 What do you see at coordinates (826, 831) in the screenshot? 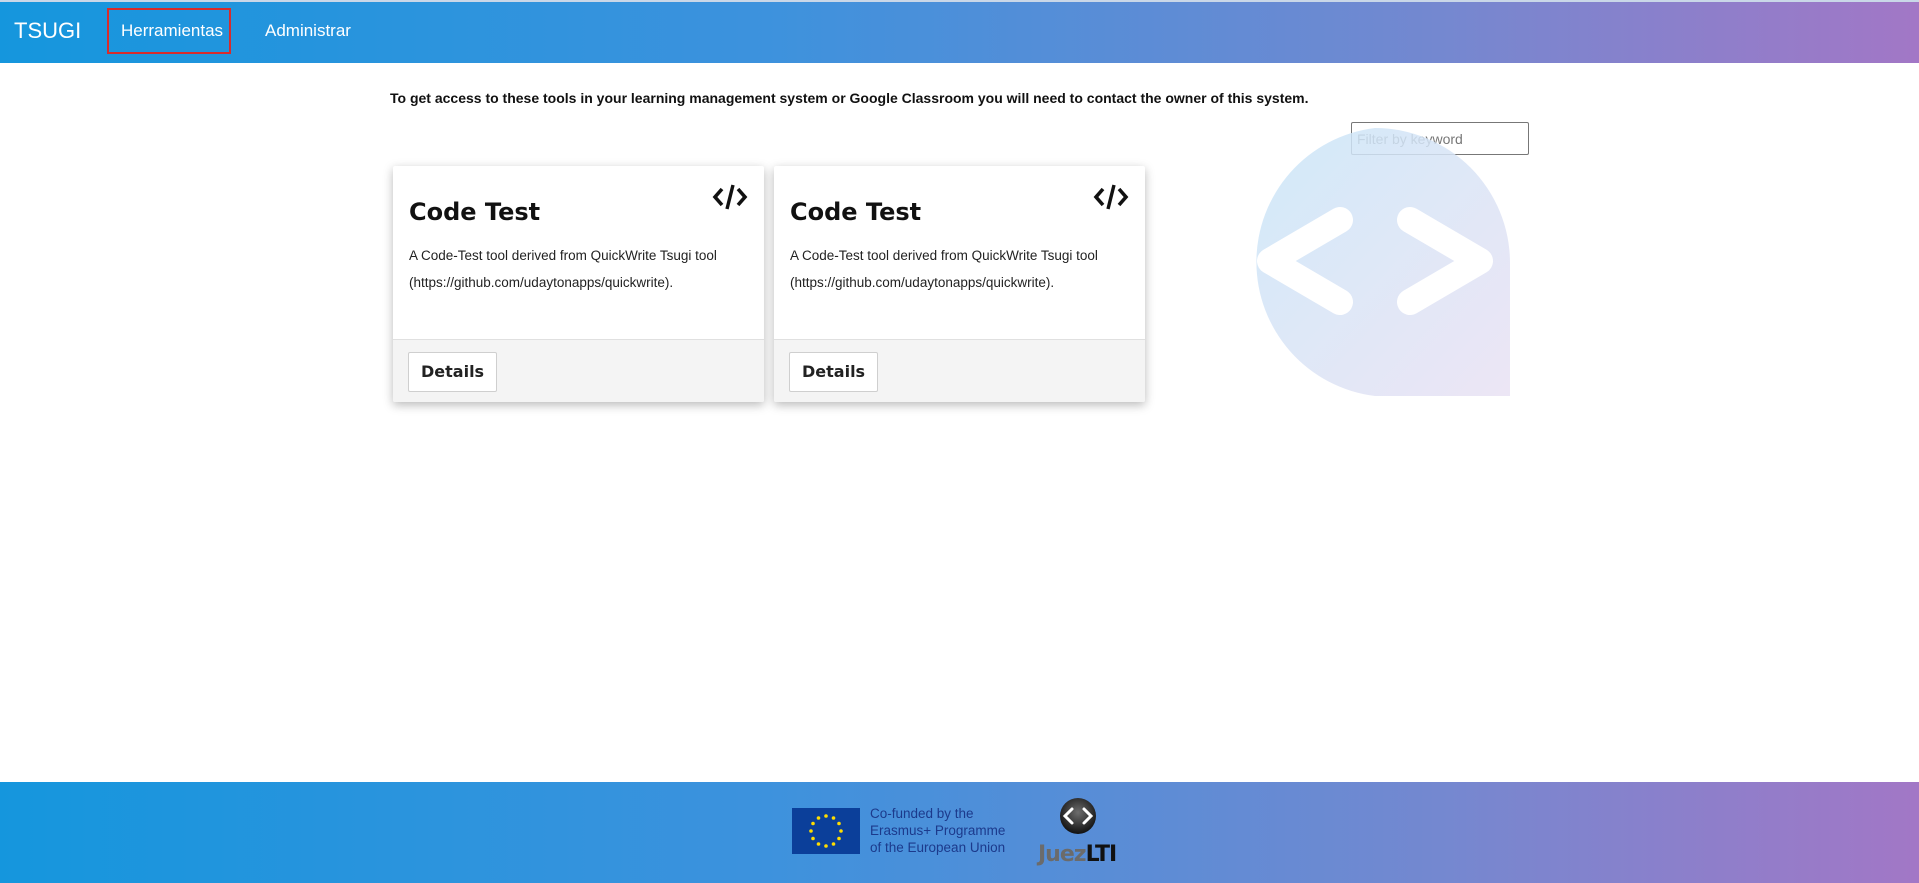
I see `eu-flag-icon` at bounding box center [826, 831].